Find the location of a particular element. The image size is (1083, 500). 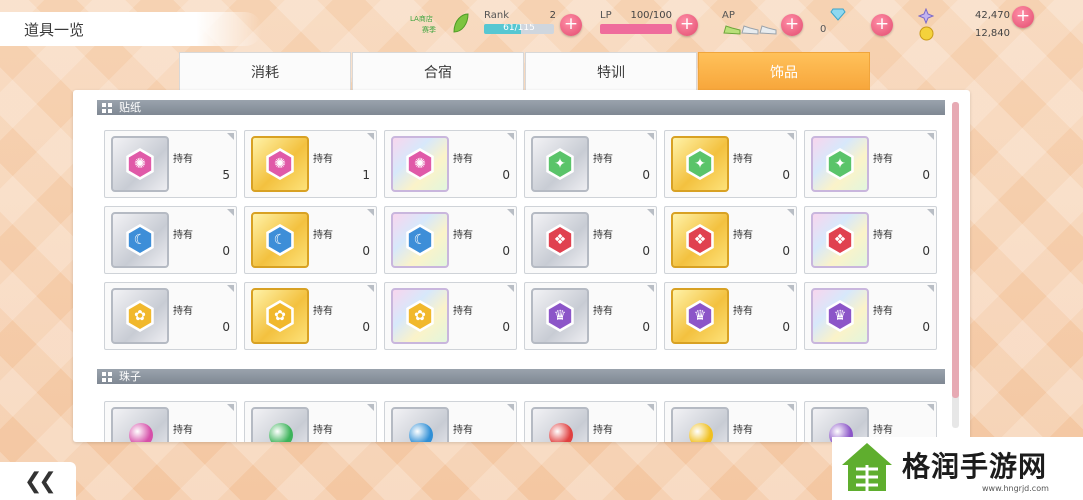

sticker-symbol-icon: ♛ is located at coordinates (840, 316).